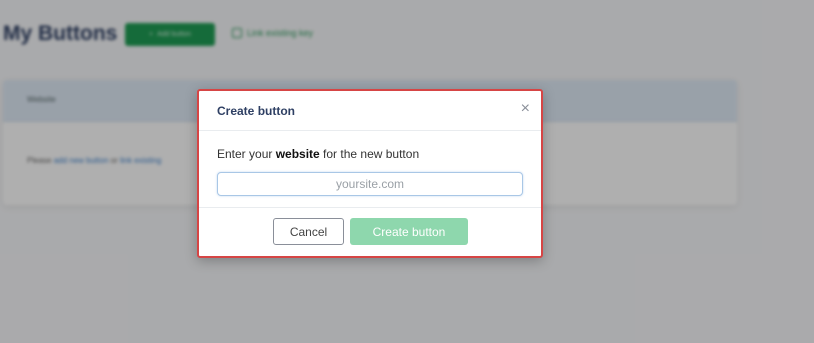 Image resolution: width=814 pixels, height=343 pixels. I want to click on cancel-button: Cancel, so click(308, 231).